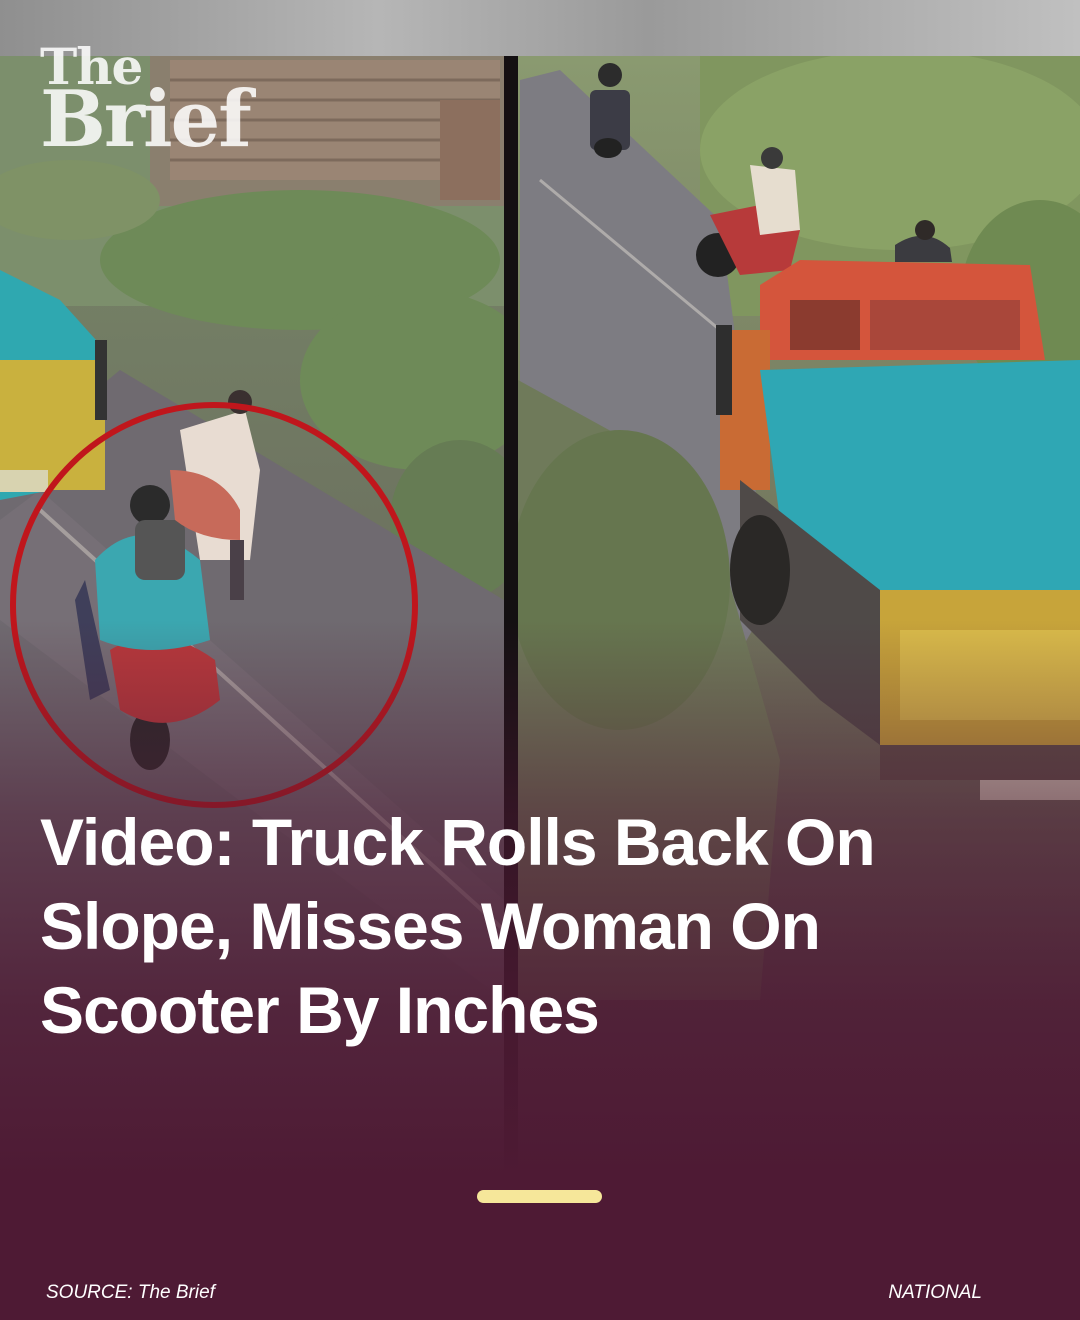  I want to click on brand-logo: The Brief, so click(146, 103).